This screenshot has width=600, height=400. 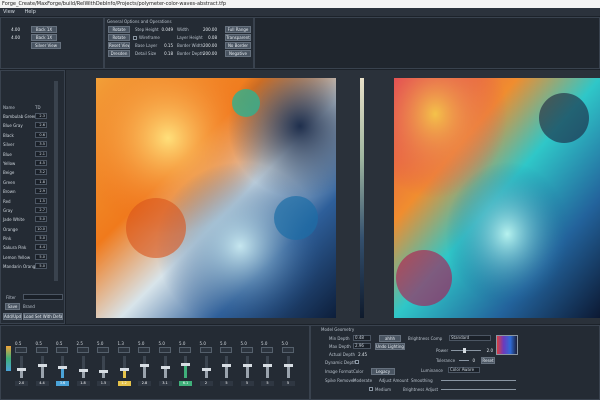 What do you see at coordinates (28, 126) in the screenshot?
I see `filament-list-item: Blue Gray 2.6` at bounding box center [28, 126].